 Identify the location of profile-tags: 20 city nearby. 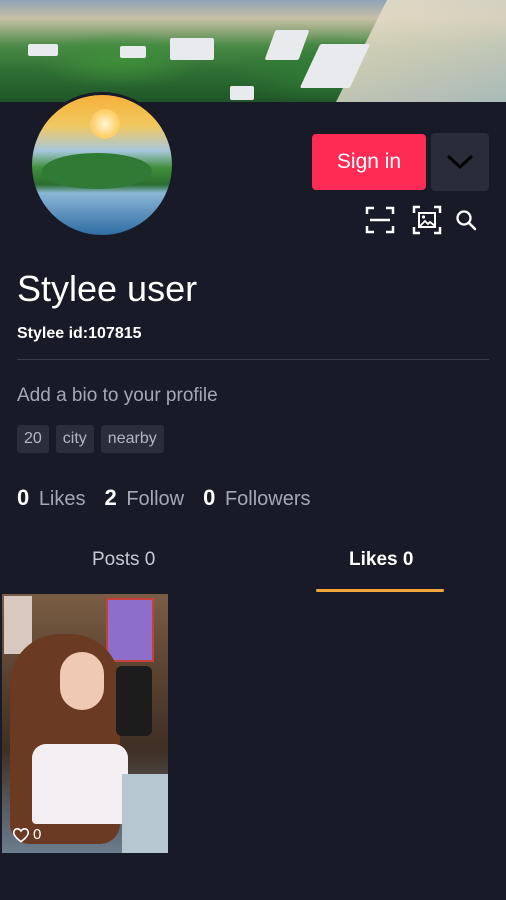
(90, 439).